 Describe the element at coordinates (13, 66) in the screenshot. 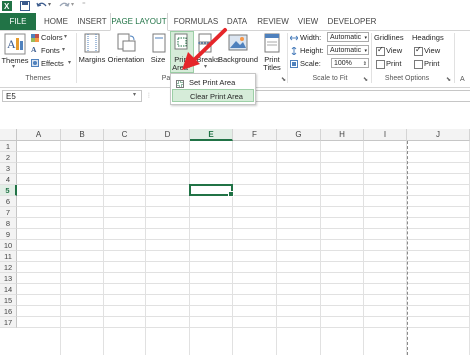

I see `themes-dropdown-icon: ▾` at that location.